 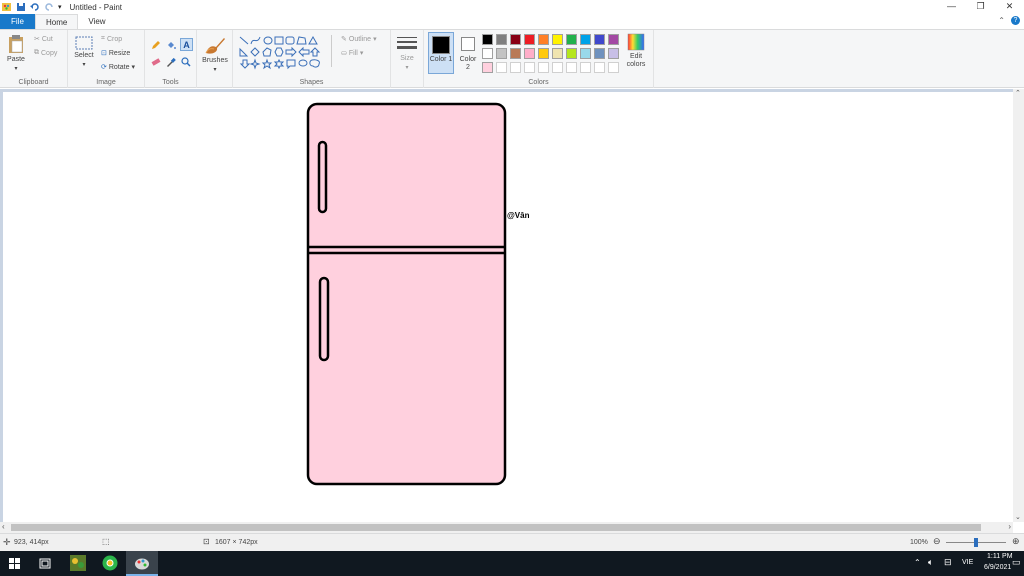 What do you see at coordinates (156, 62) in the screenshot?
I see `eraser-icon` at bounding box center [156, 62].